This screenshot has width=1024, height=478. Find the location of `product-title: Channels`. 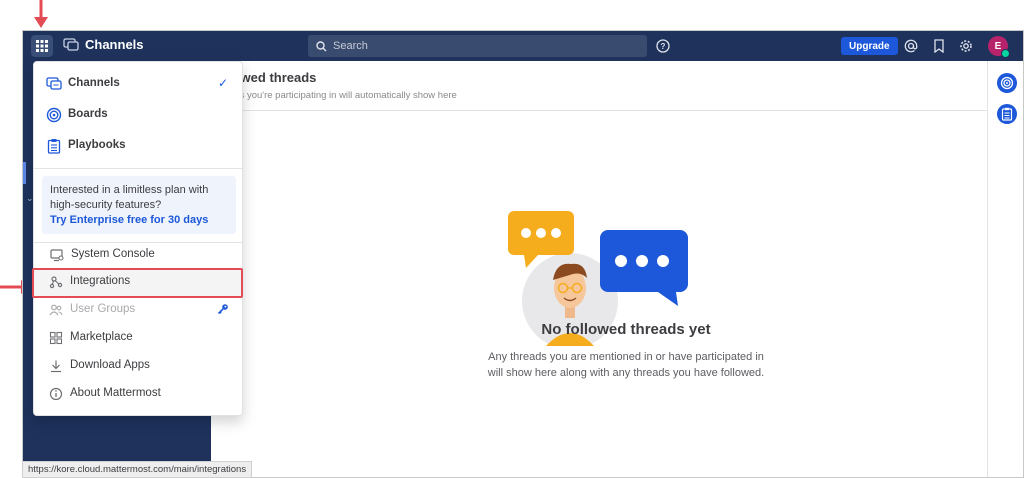

product-title: Channels is located at coordinates (103, 44).